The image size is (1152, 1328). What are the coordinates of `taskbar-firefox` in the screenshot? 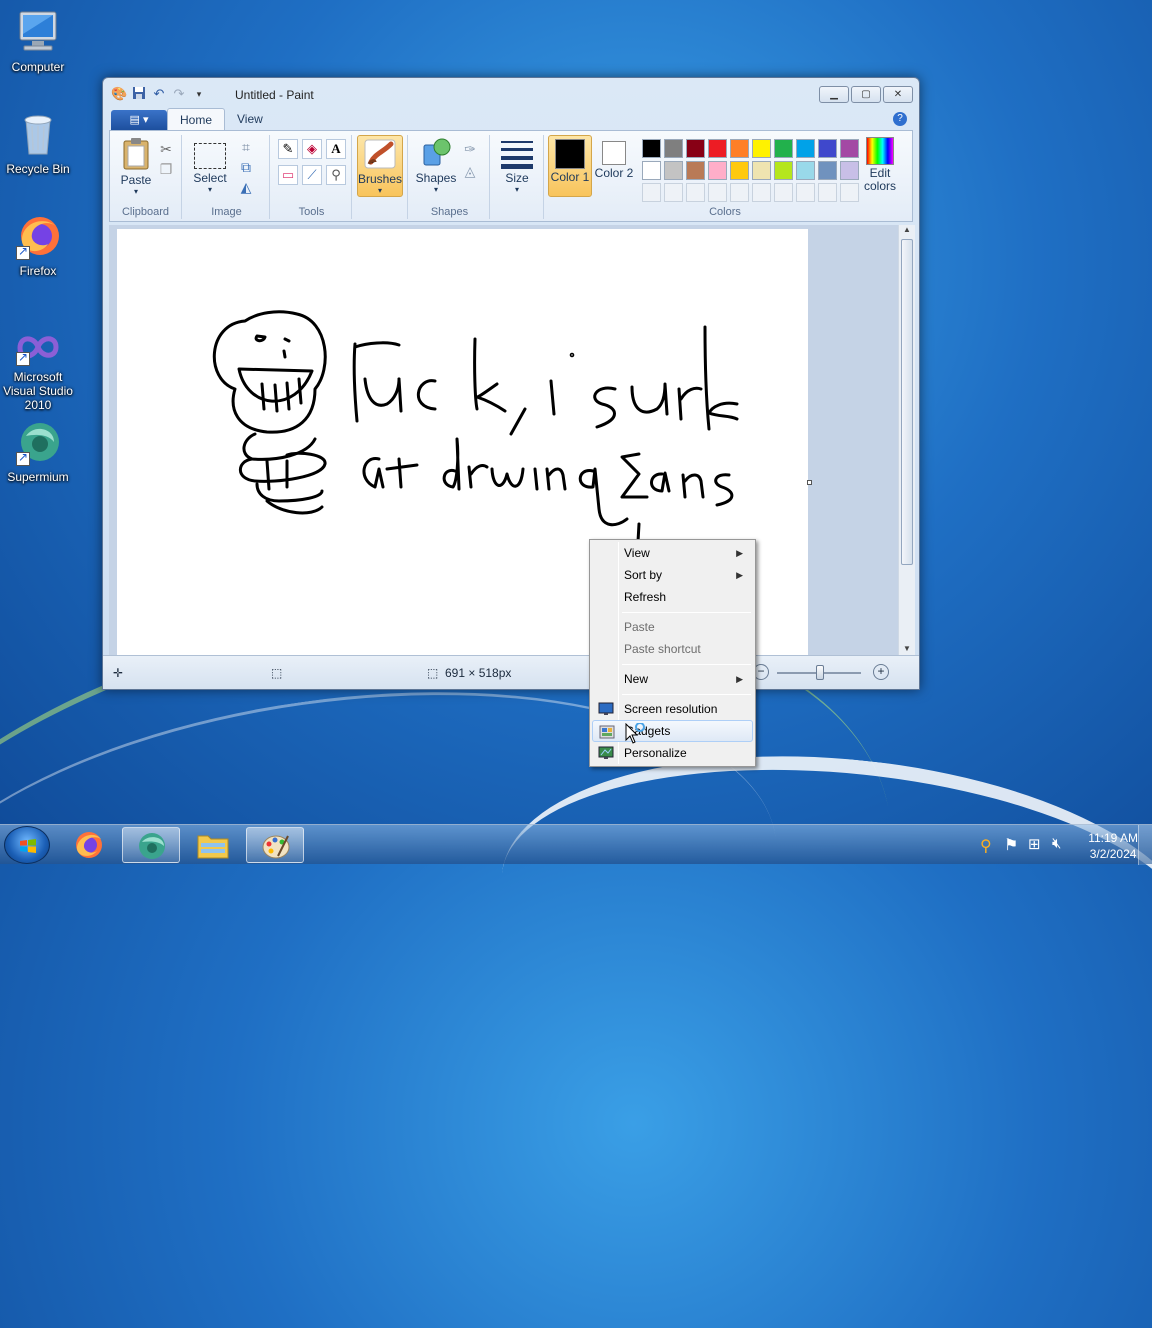 It's located at (89, 845).